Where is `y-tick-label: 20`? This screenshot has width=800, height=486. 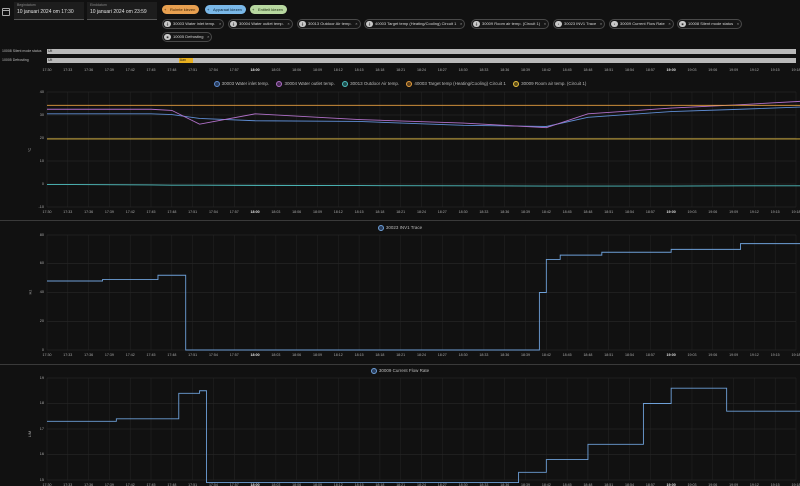
y-tick-label: 20 is located at coordinates (41, 320).